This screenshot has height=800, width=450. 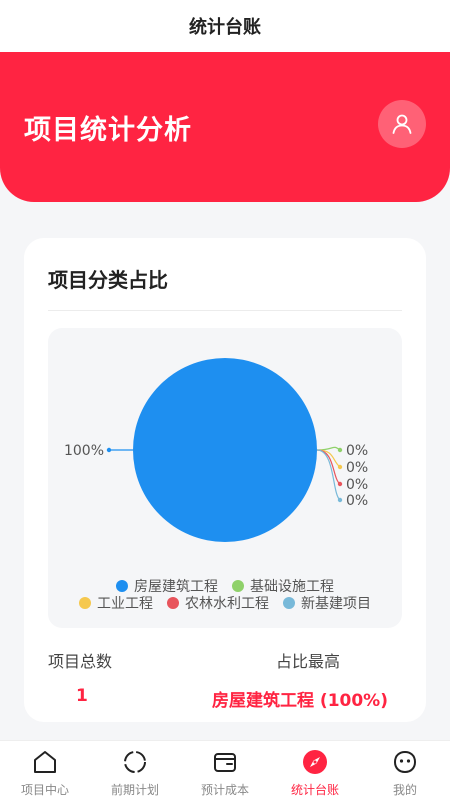 What do you see at coordinates (176, 587) in the screenshot?
I see `legend-label: 房屋建筑工程` at bounding box center [176, 587].